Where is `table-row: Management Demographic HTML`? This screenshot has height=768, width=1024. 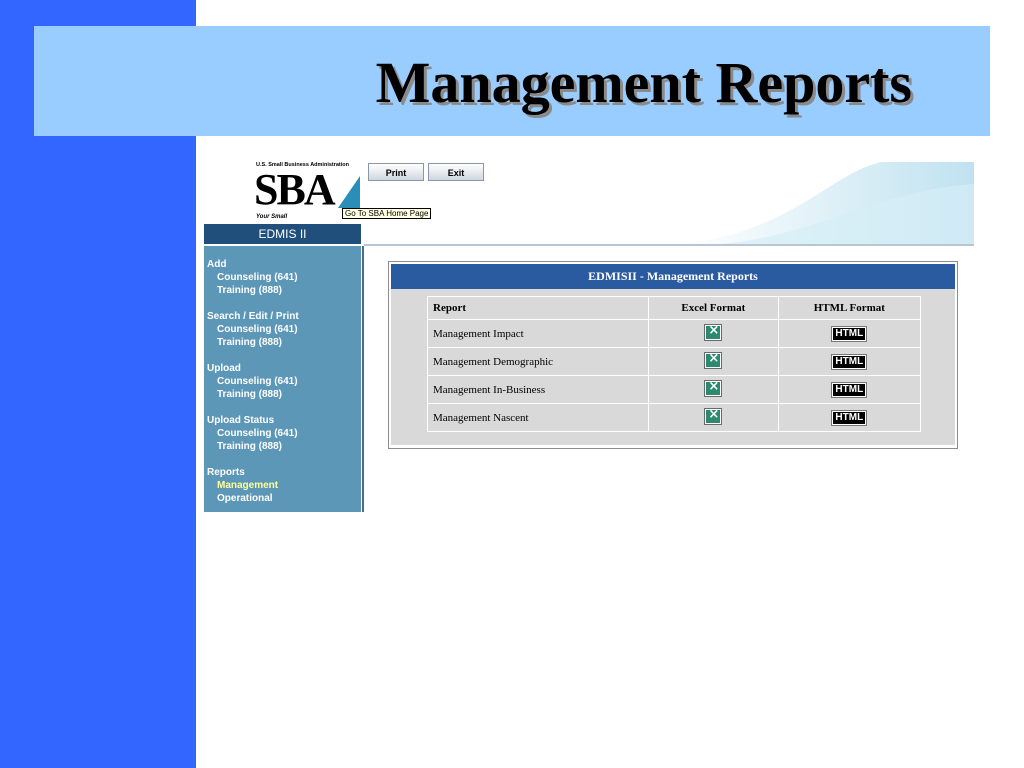
table-row: Management Demographic HTML is located at coordinates (674, 361).